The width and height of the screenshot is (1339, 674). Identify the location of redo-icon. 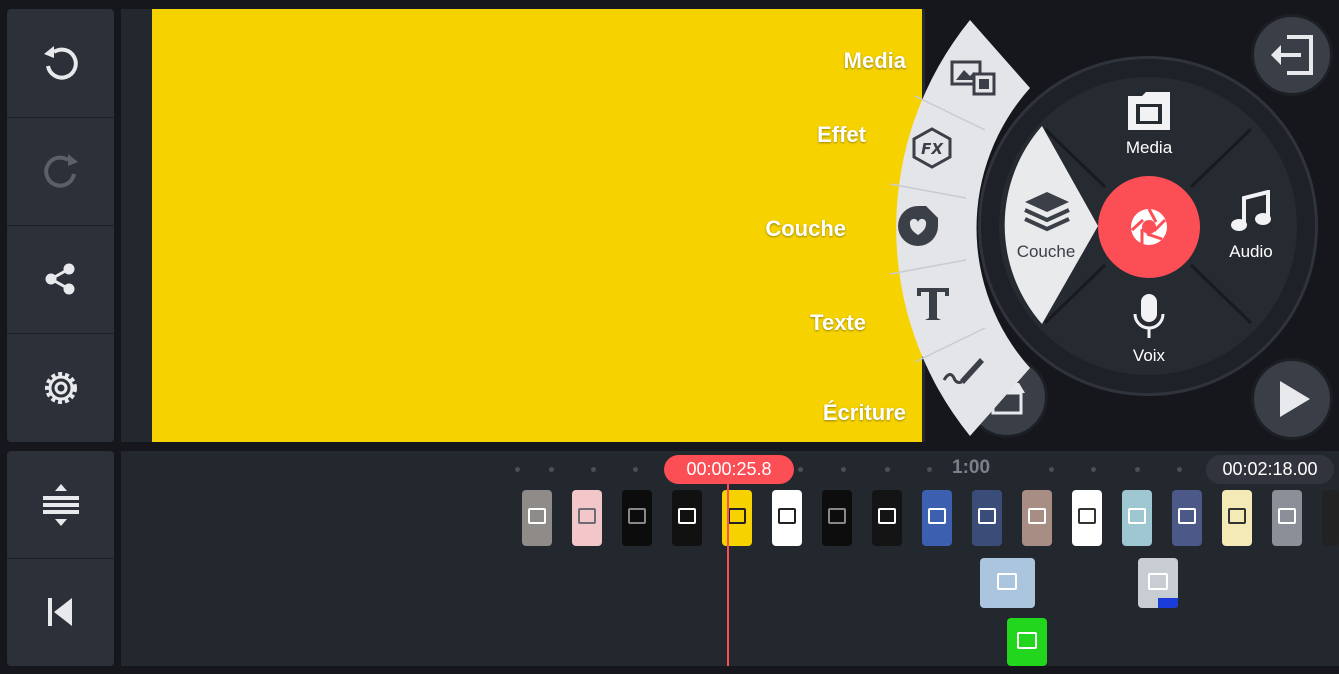
(60, 171).